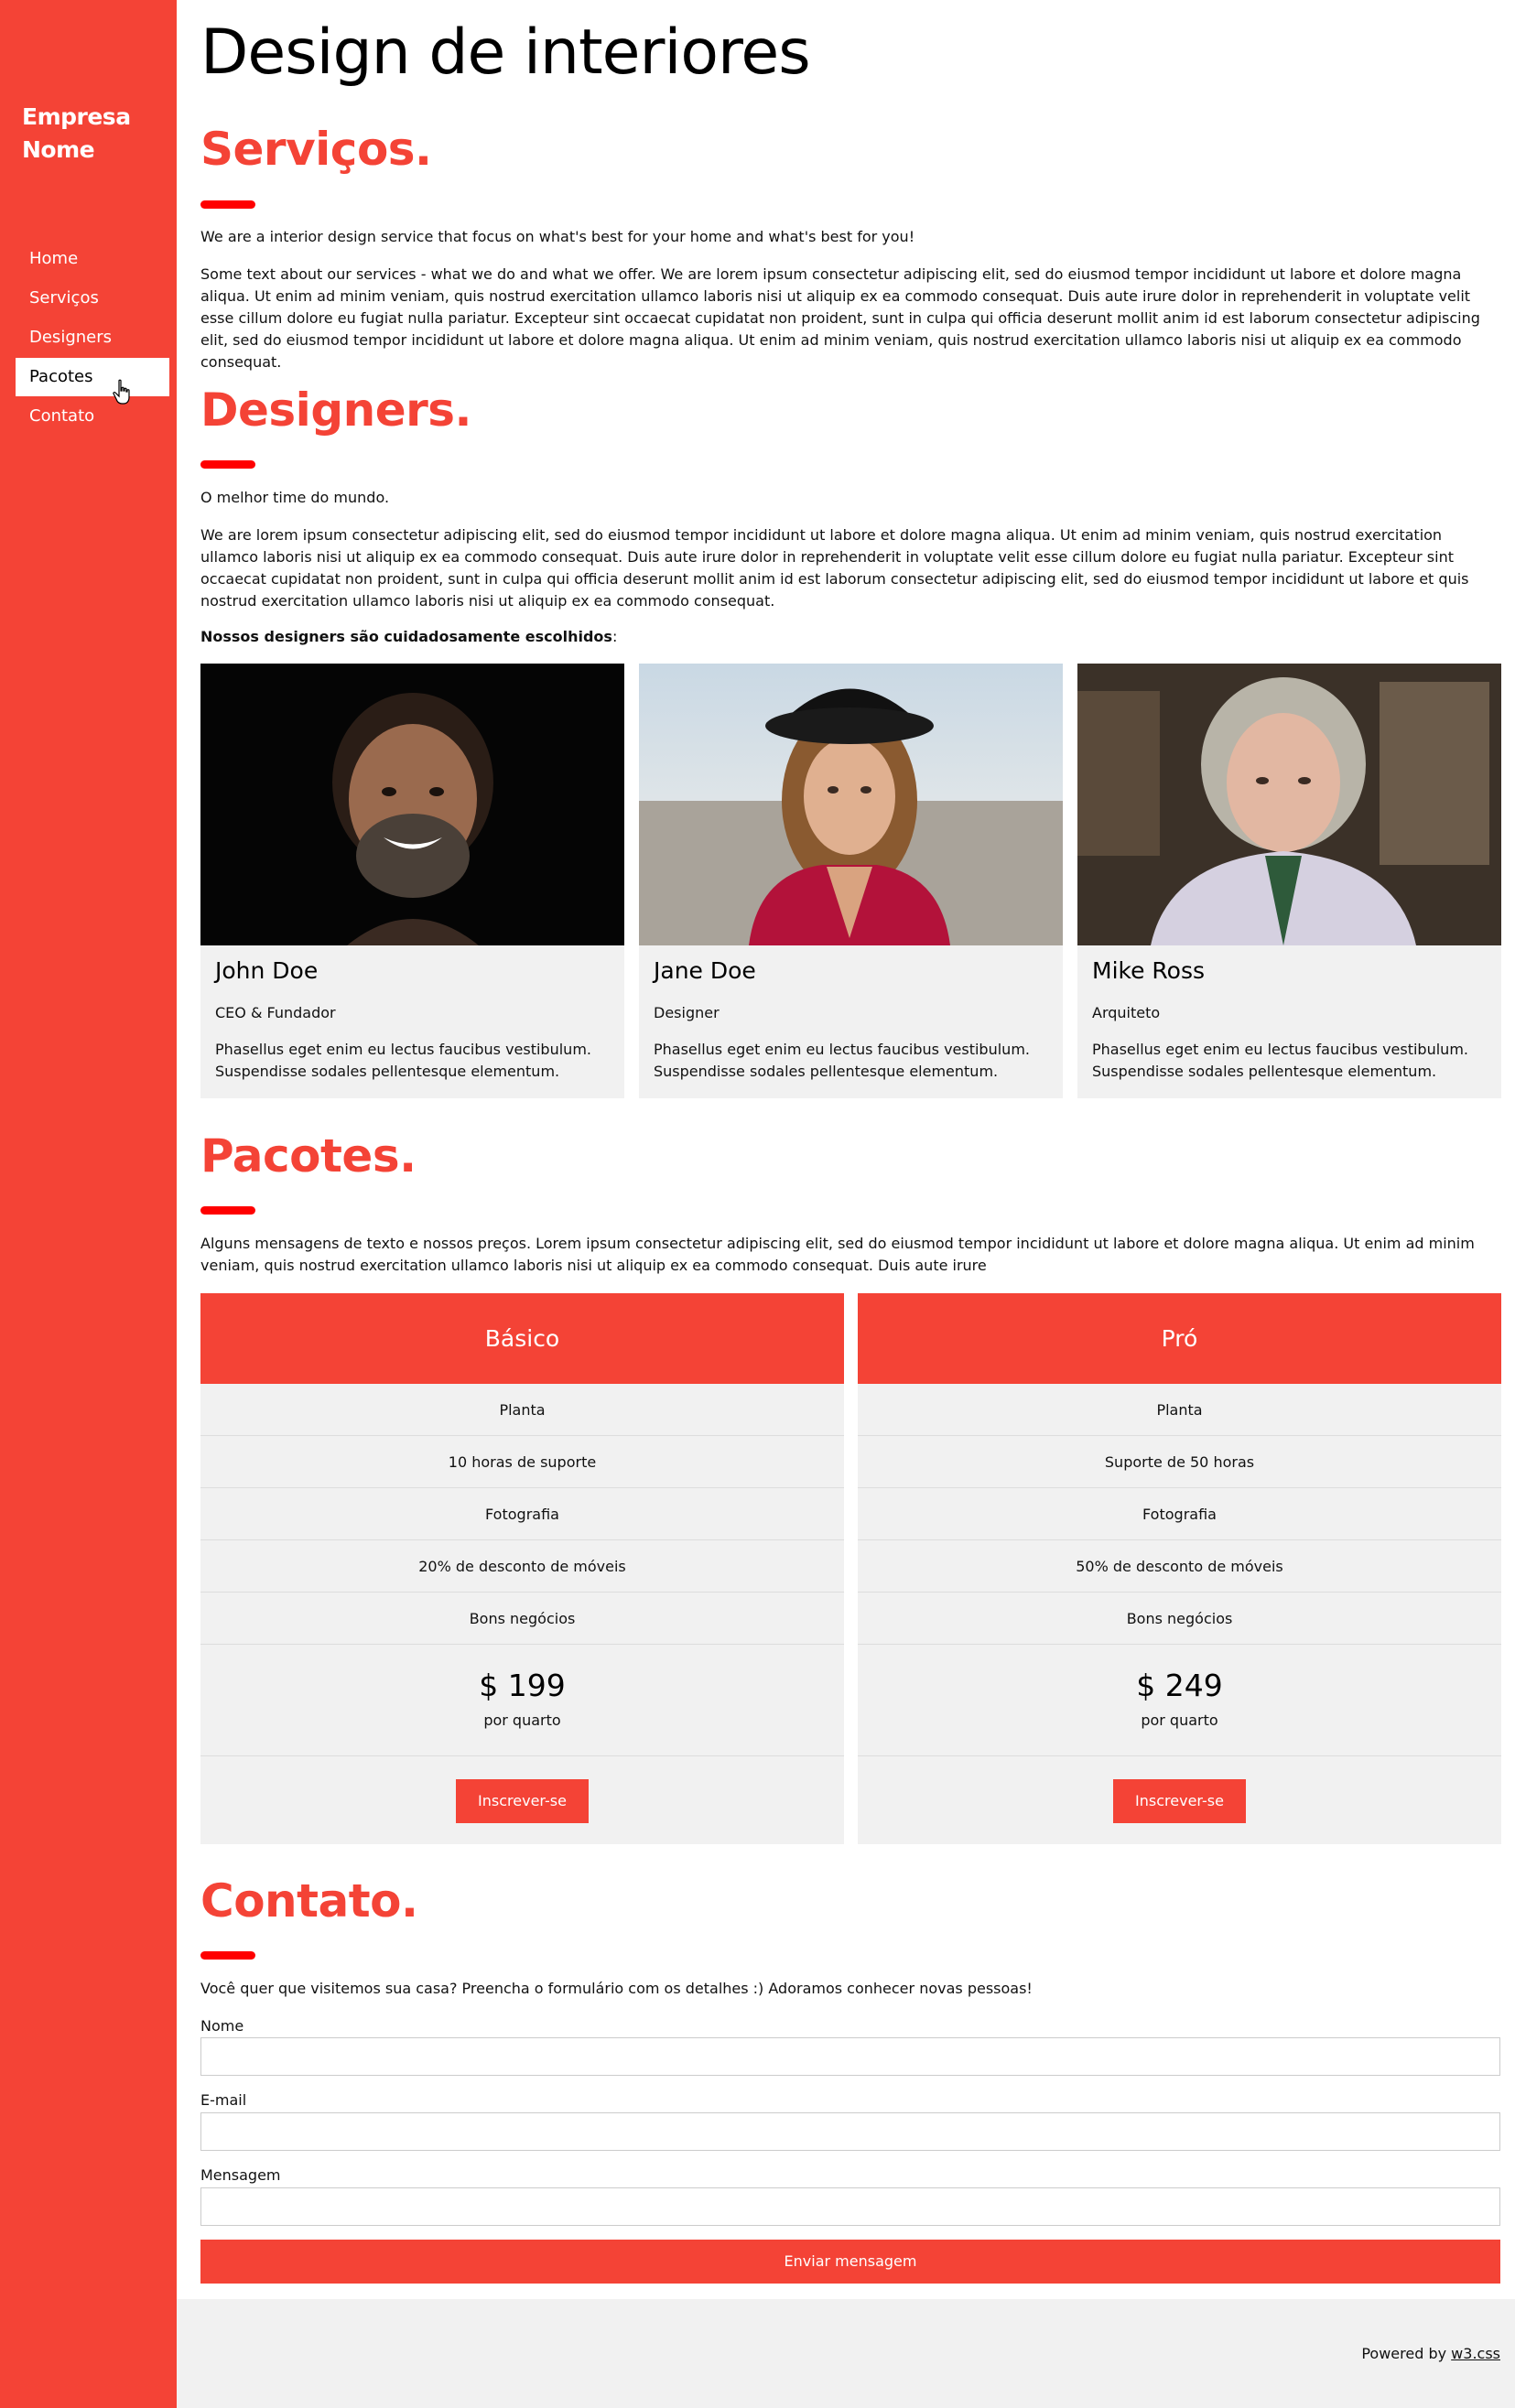 The height and width of the screenshot is (2408, 1515). What do you see at coordinates (92, 298) in the screenshot?
I see `sidebar-item-servicos: Serviços` at bounding box center [92, 298].